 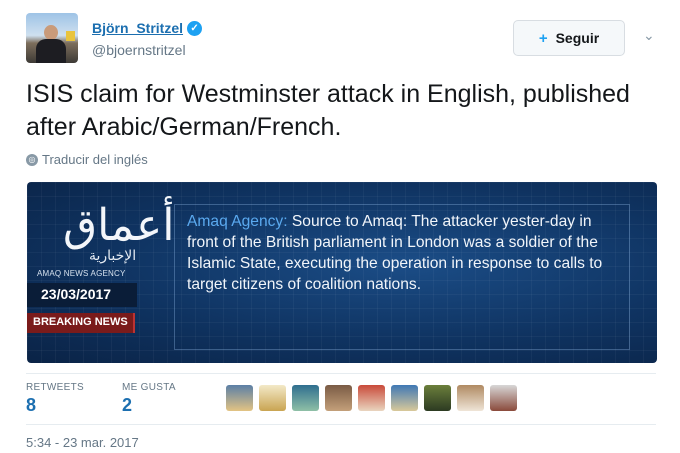 I want to click on avatar-sign, so click(x=70, y=36).